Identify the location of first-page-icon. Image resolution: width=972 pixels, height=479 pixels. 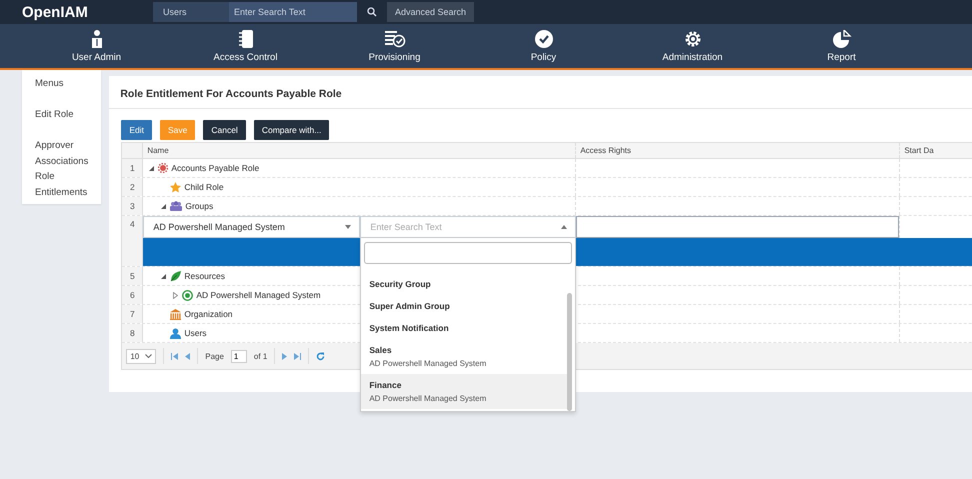
(174, 356).